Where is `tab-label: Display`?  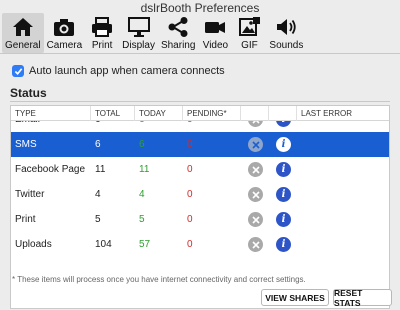
tab-label: Display is located at coordinates (138, 45).